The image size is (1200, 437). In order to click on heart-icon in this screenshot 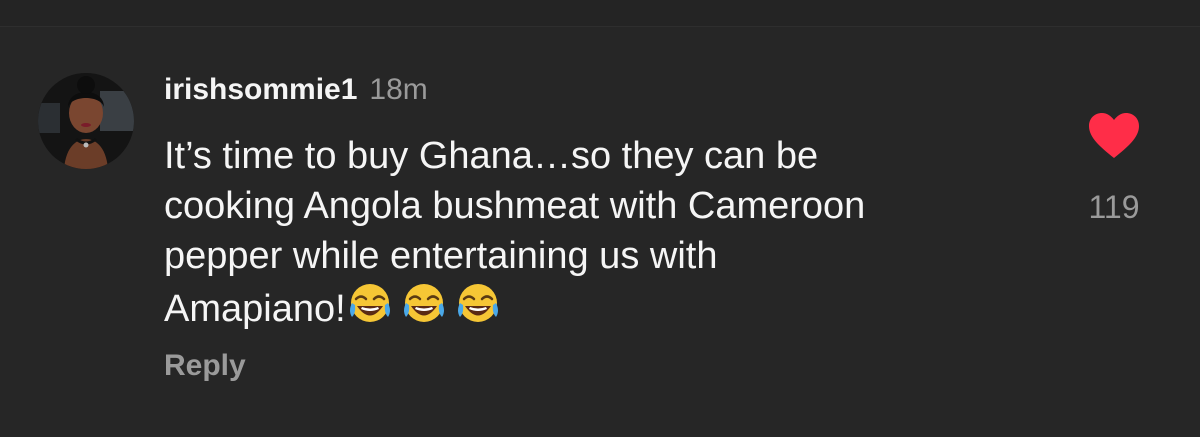, I will do `click(1114, 135)`.